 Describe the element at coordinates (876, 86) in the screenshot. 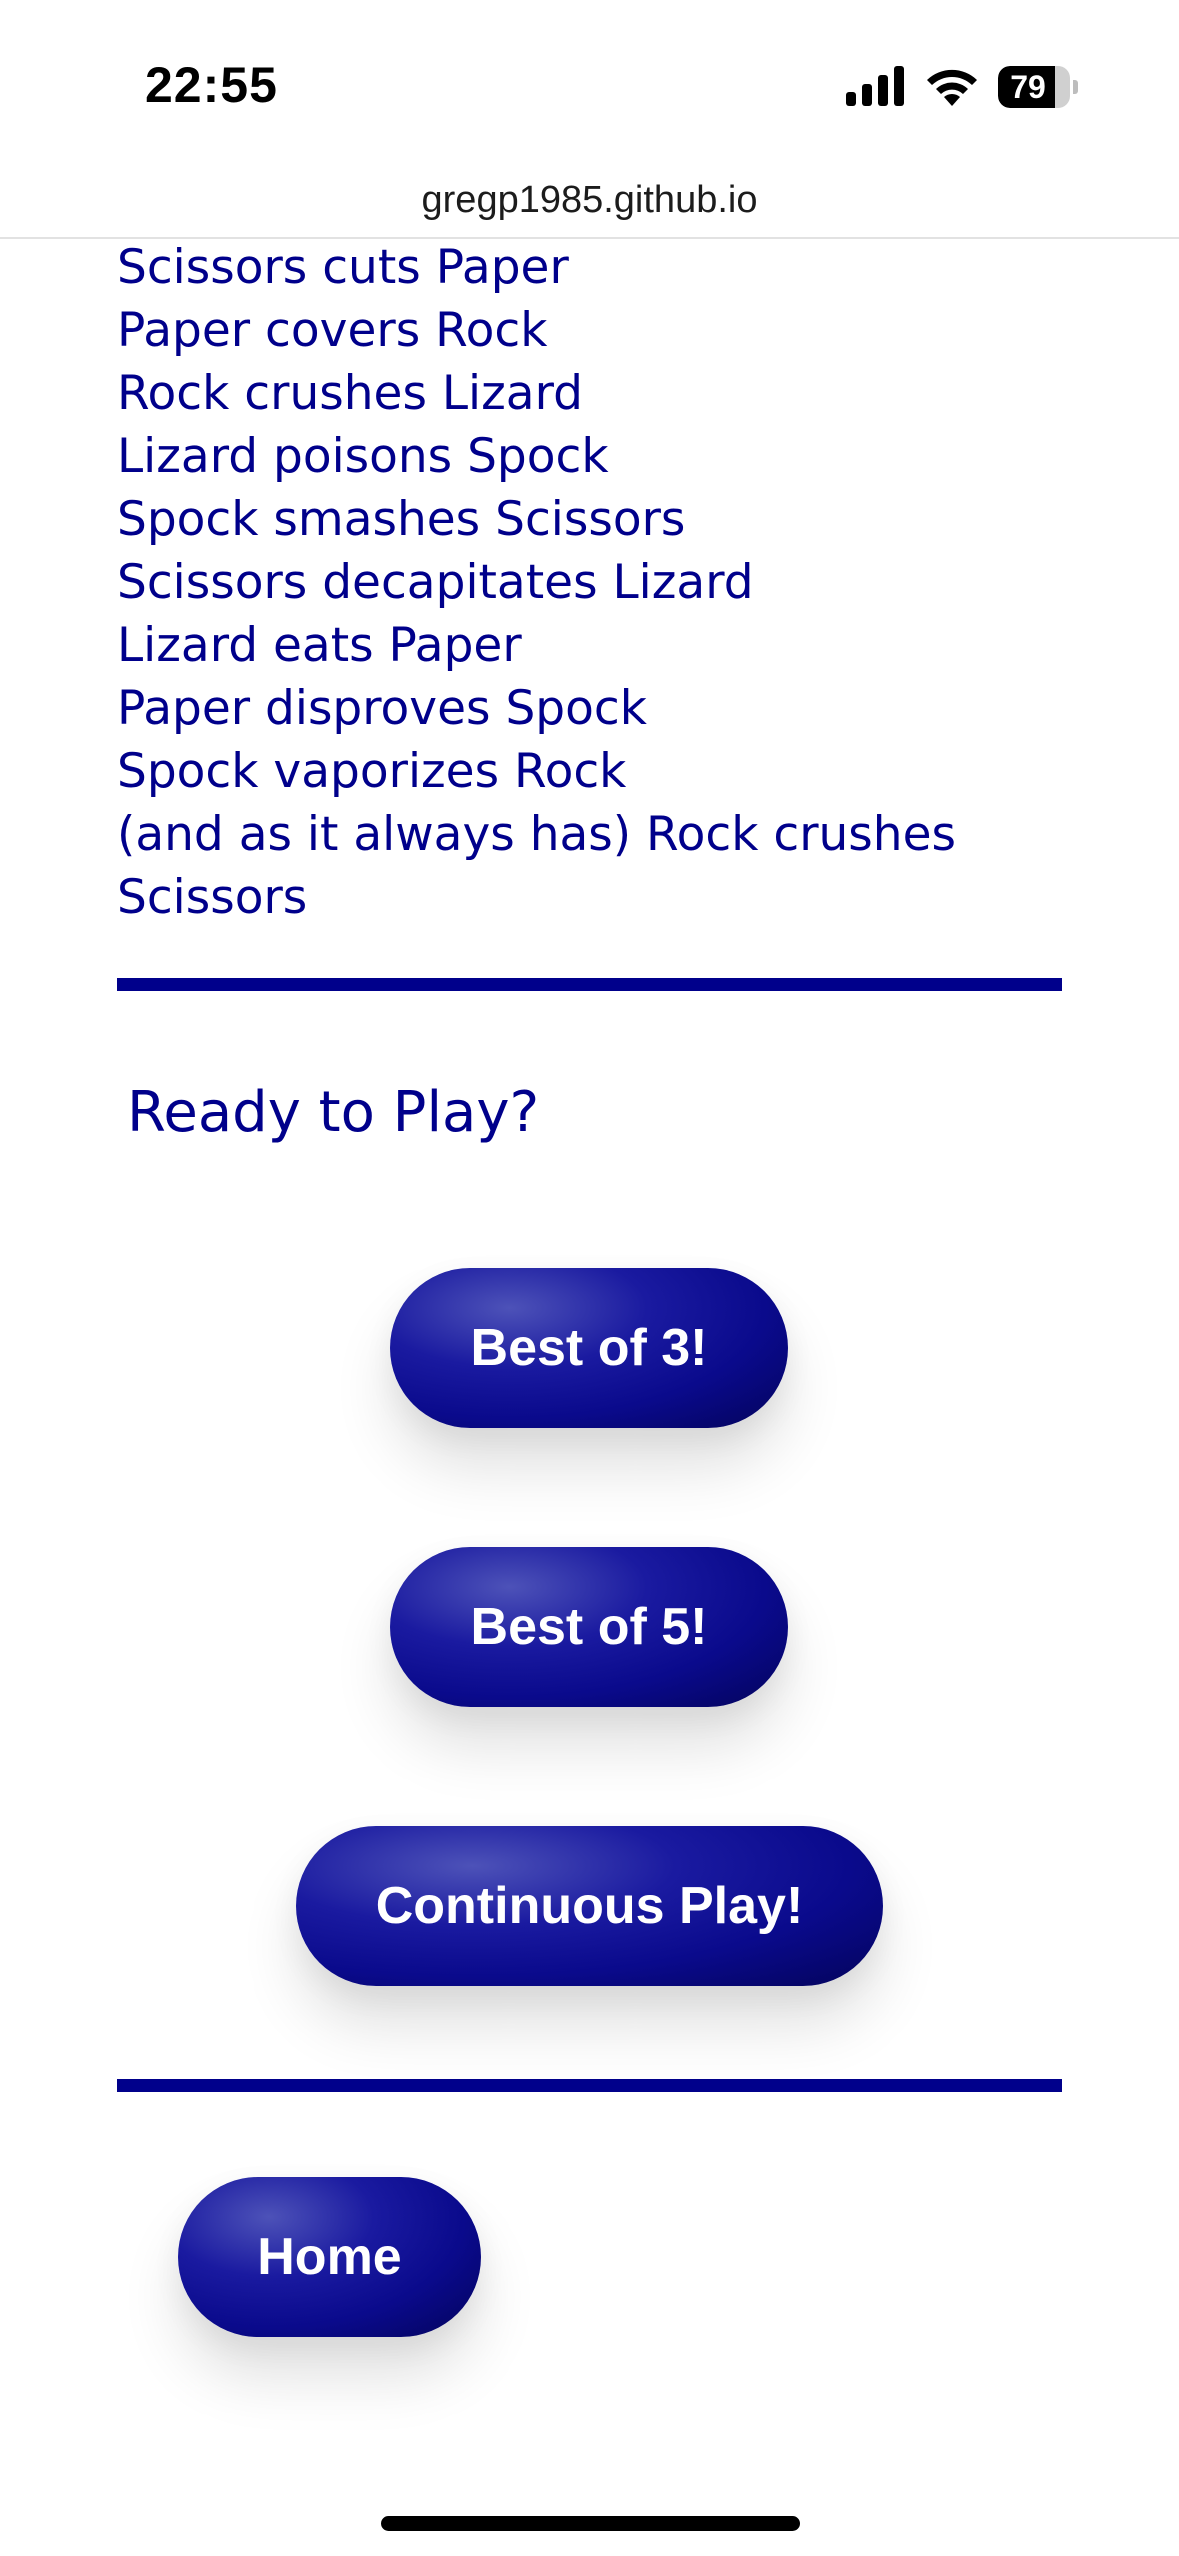

I see `cellular-signal-icon` at that location.